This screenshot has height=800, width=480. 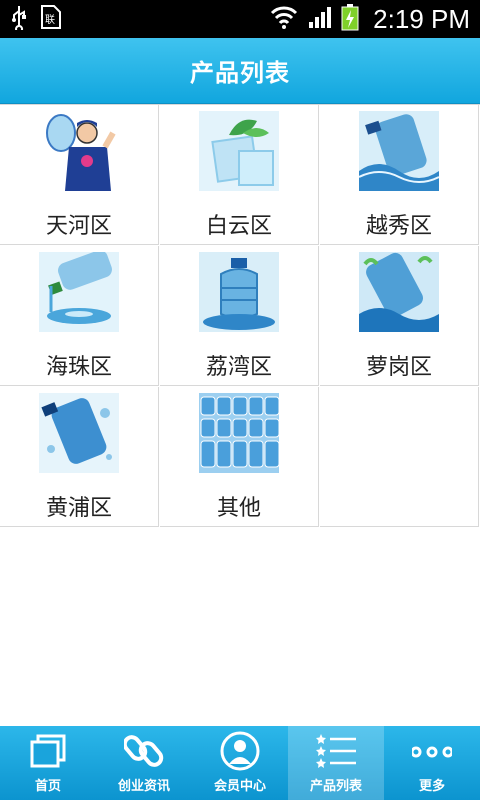 I want to click on usb-icon, so click(x=19, y=19).